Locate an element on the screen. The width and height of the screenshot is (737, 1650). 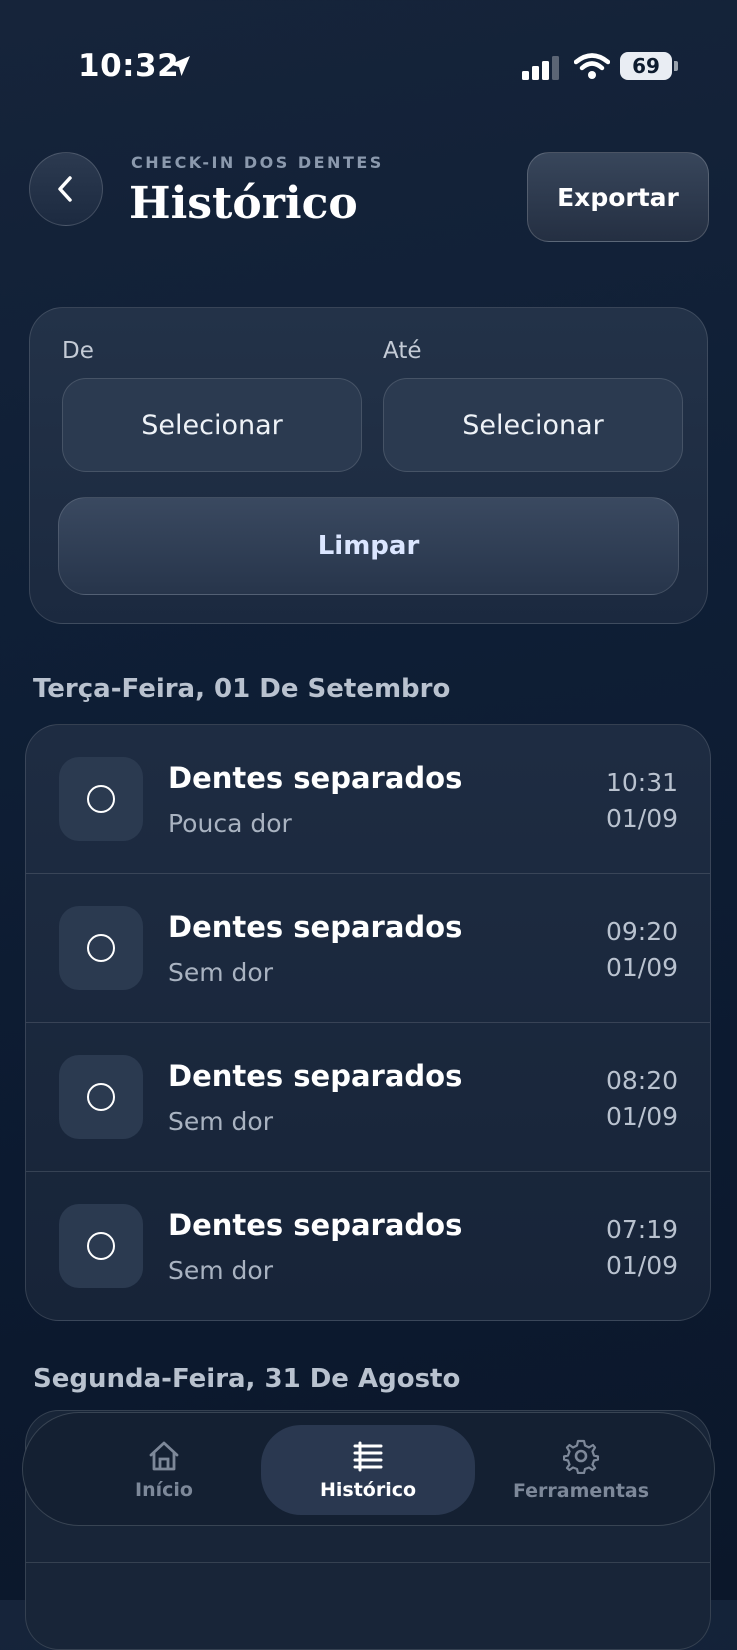
from-date-select: Selecionar is located at coordinates (212, 425).